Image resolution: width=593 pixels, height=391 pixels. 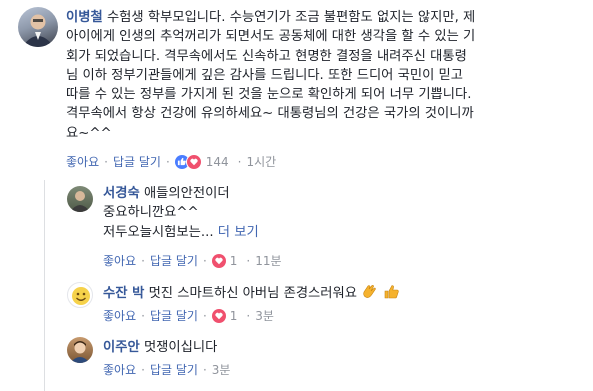 I want to click on comment-line: 요~^^, so click(x=89, y=133).